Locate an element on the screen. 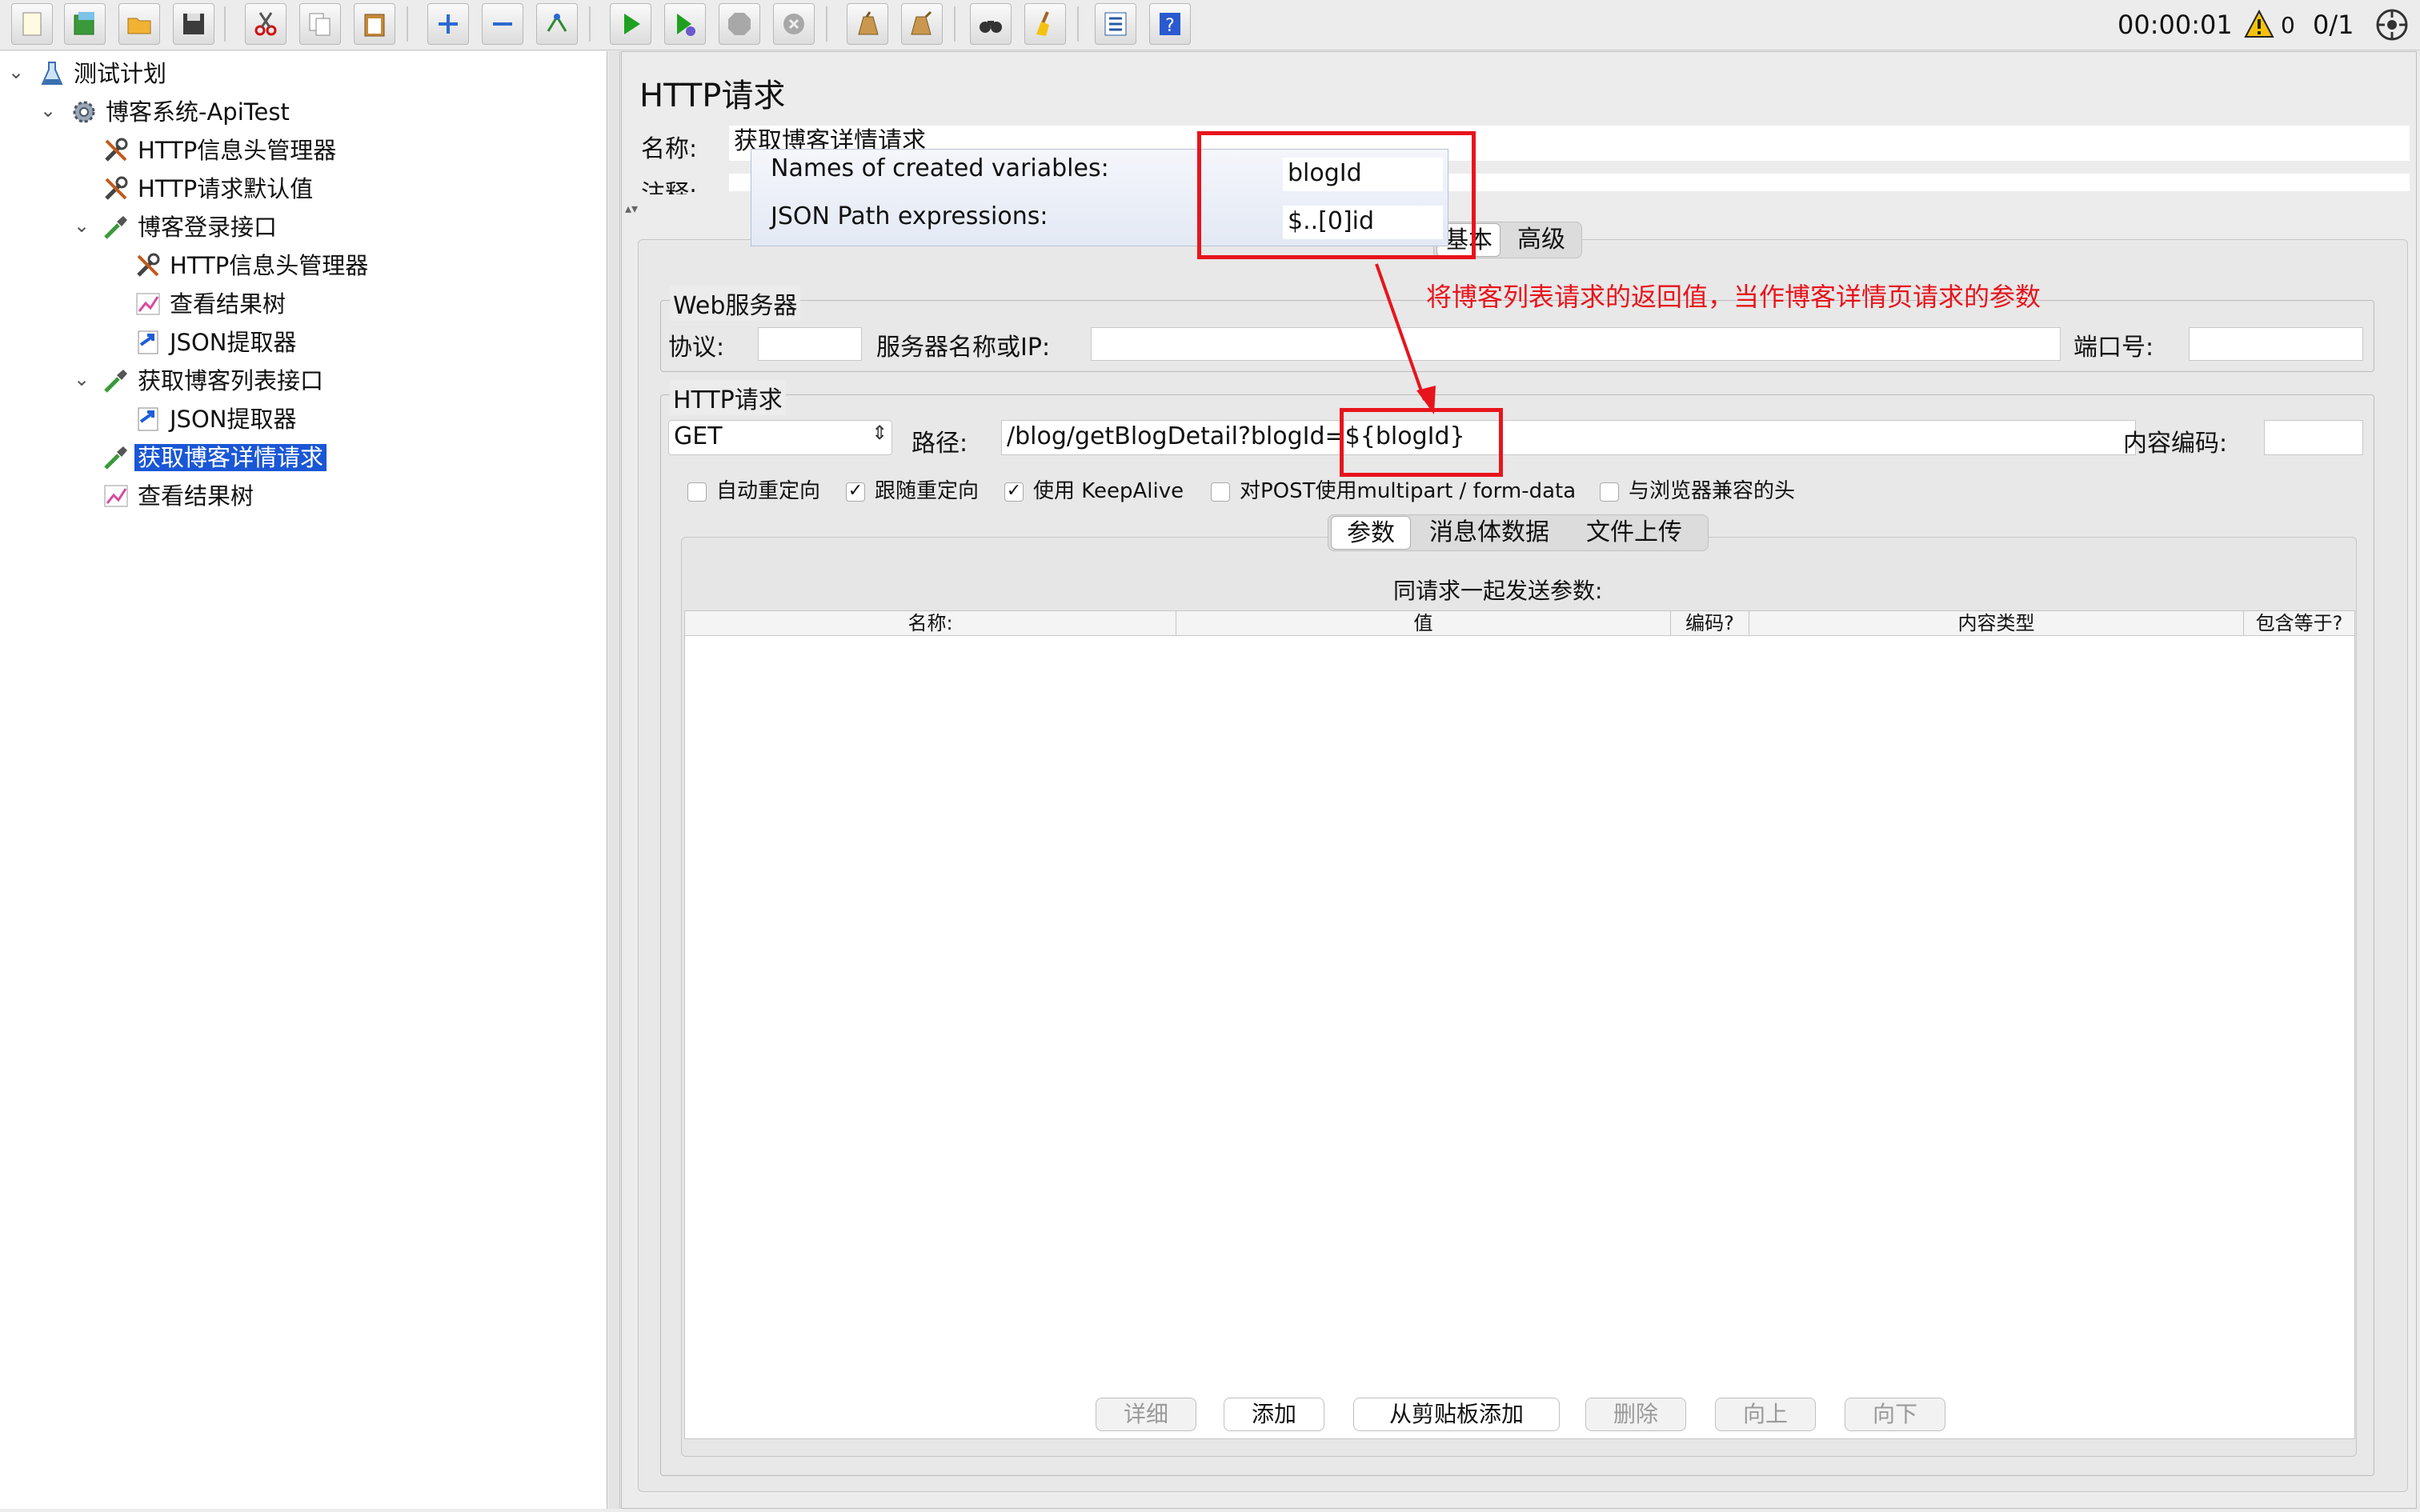  function-helper-icon is located at coordinates (1115, 24).